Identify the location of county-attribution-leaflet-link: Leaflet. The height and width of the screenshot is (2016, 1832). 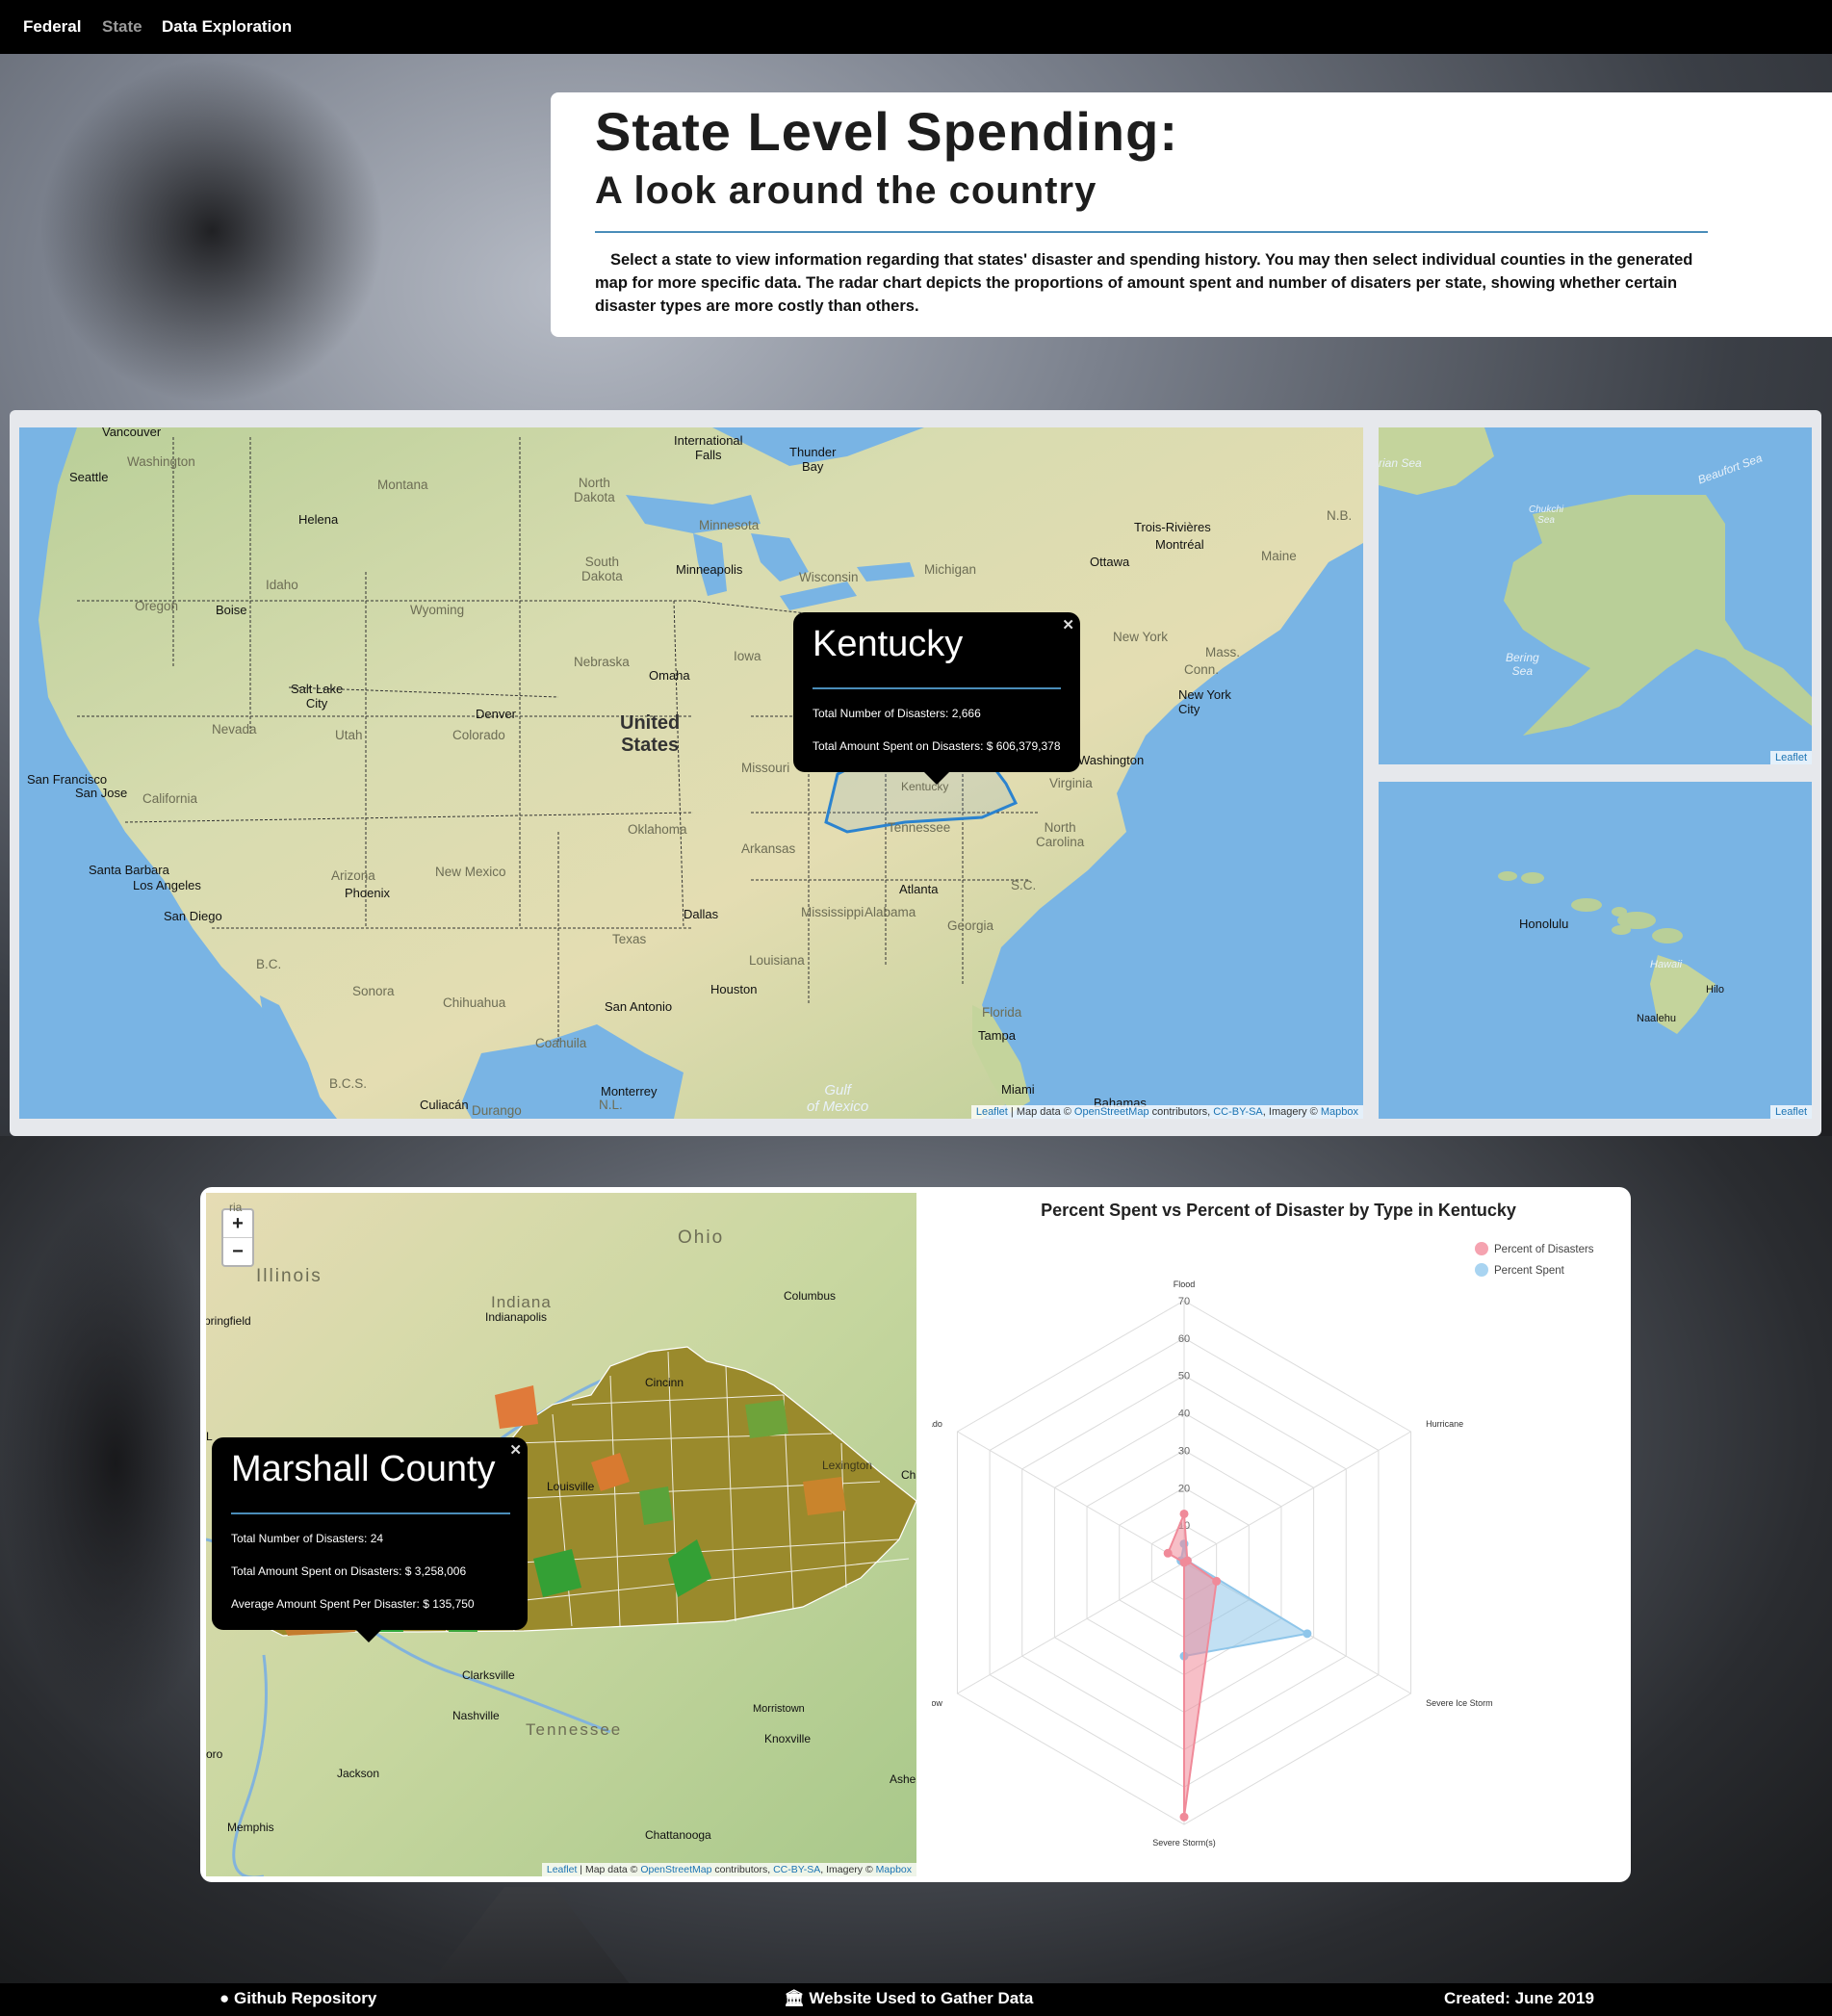
(562, 1869).